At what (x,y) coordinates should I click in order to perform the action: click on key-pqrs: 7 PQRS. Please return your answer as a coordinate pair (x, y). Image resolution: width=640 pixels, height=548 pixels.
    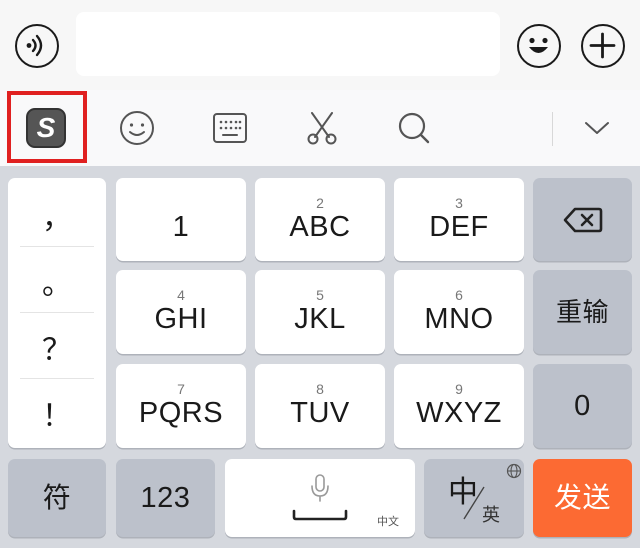
    Looking at the image, I should click on (181, 406).